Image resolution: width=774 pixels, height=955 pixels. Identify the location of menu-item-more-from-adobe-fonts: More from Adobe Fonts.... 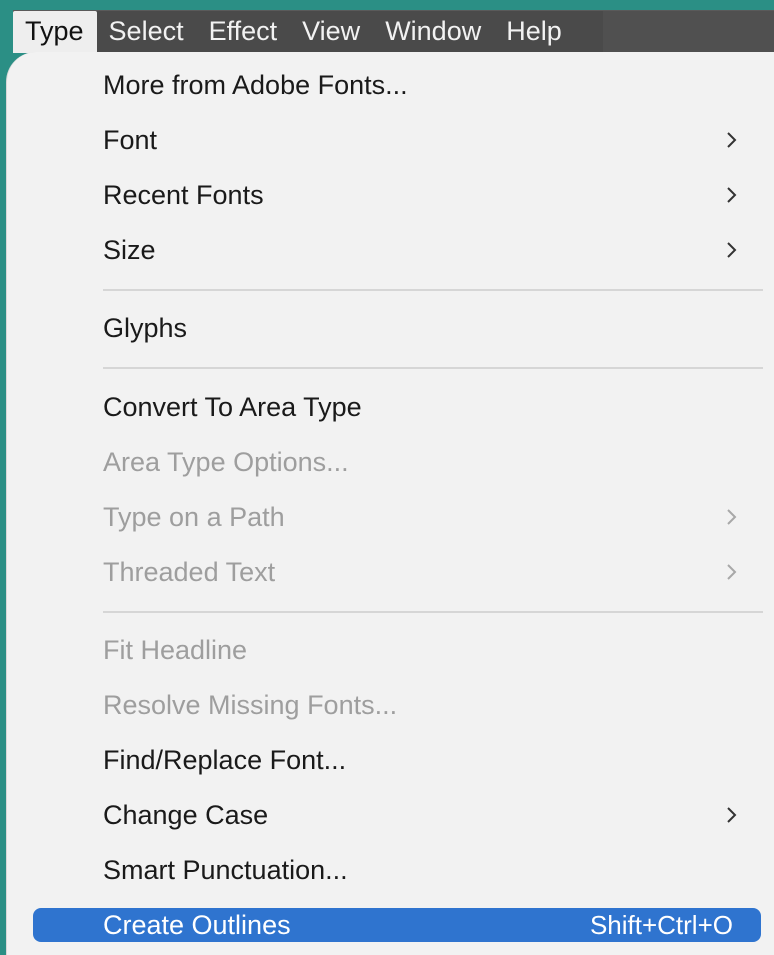
(397, 85).